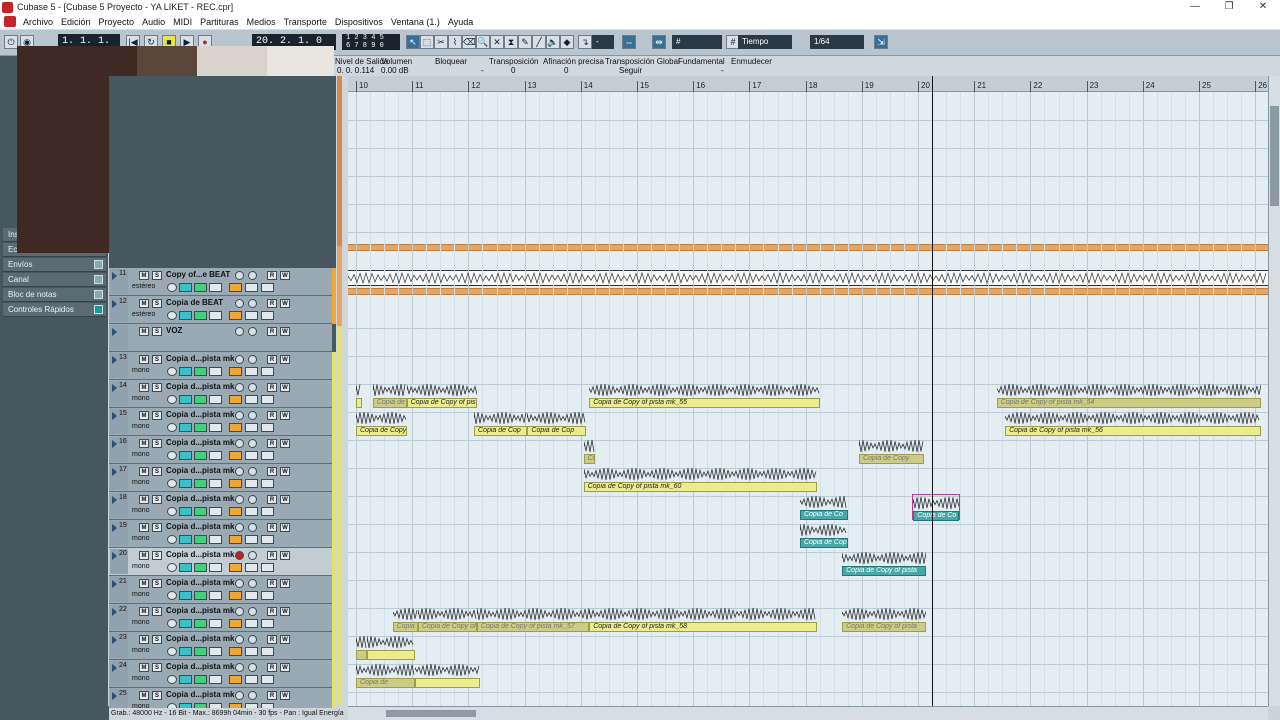 The width and height of the screenshot is (1280, 720). Describe the element at coordinates (1263, 7) in the screenshot. I see `close-button: ✕` at that location.